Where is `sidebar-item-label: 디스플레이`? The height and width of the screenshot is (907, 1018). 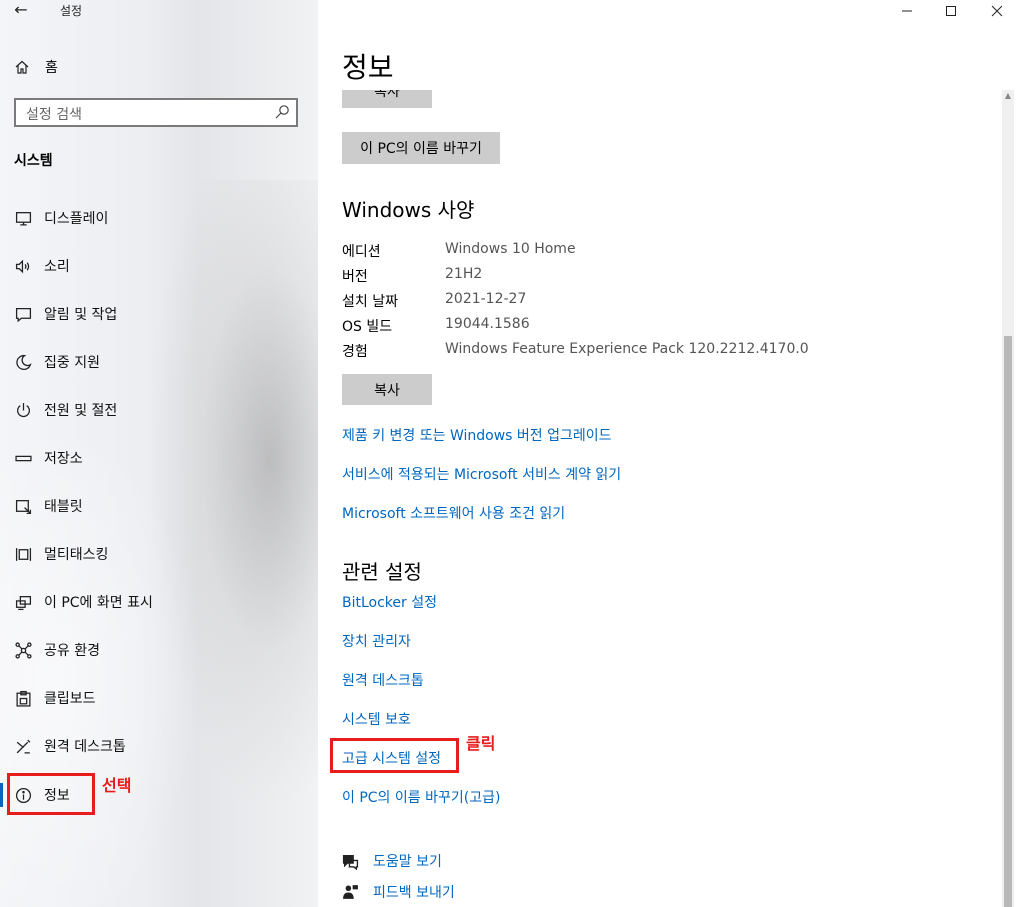
sidebar-item-label: 디스플레이 is located at coordinates (76, 219).